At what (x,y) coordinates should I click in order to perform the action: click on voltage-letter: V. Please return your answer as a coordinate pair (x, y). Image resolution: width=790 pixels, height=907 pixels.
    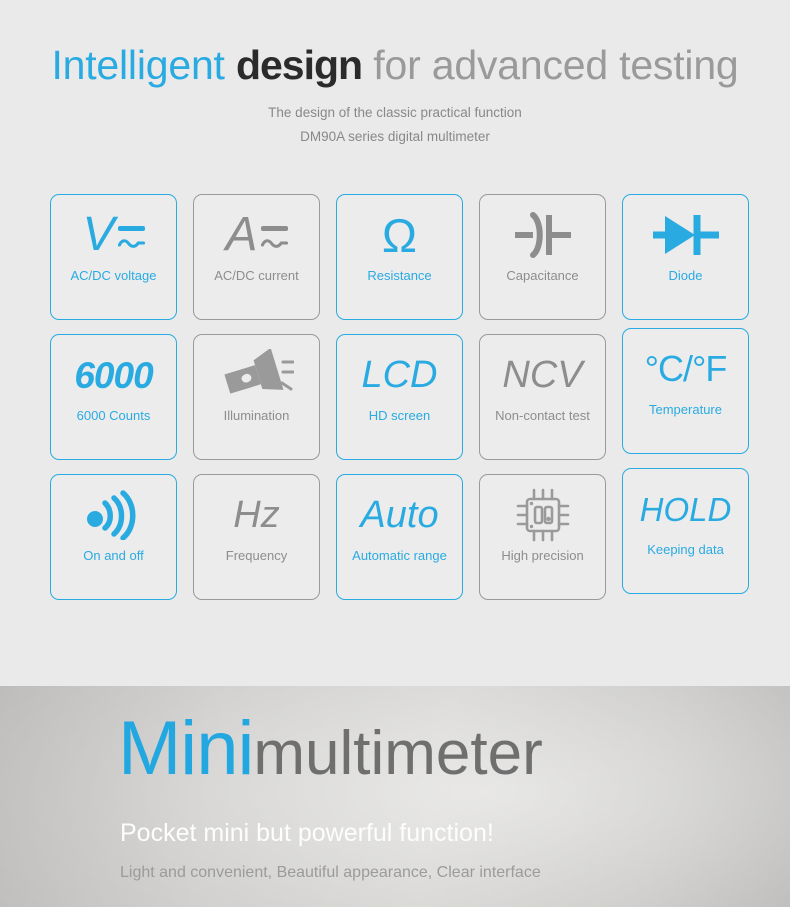
    Looking at the image, I should click on (98, 235).